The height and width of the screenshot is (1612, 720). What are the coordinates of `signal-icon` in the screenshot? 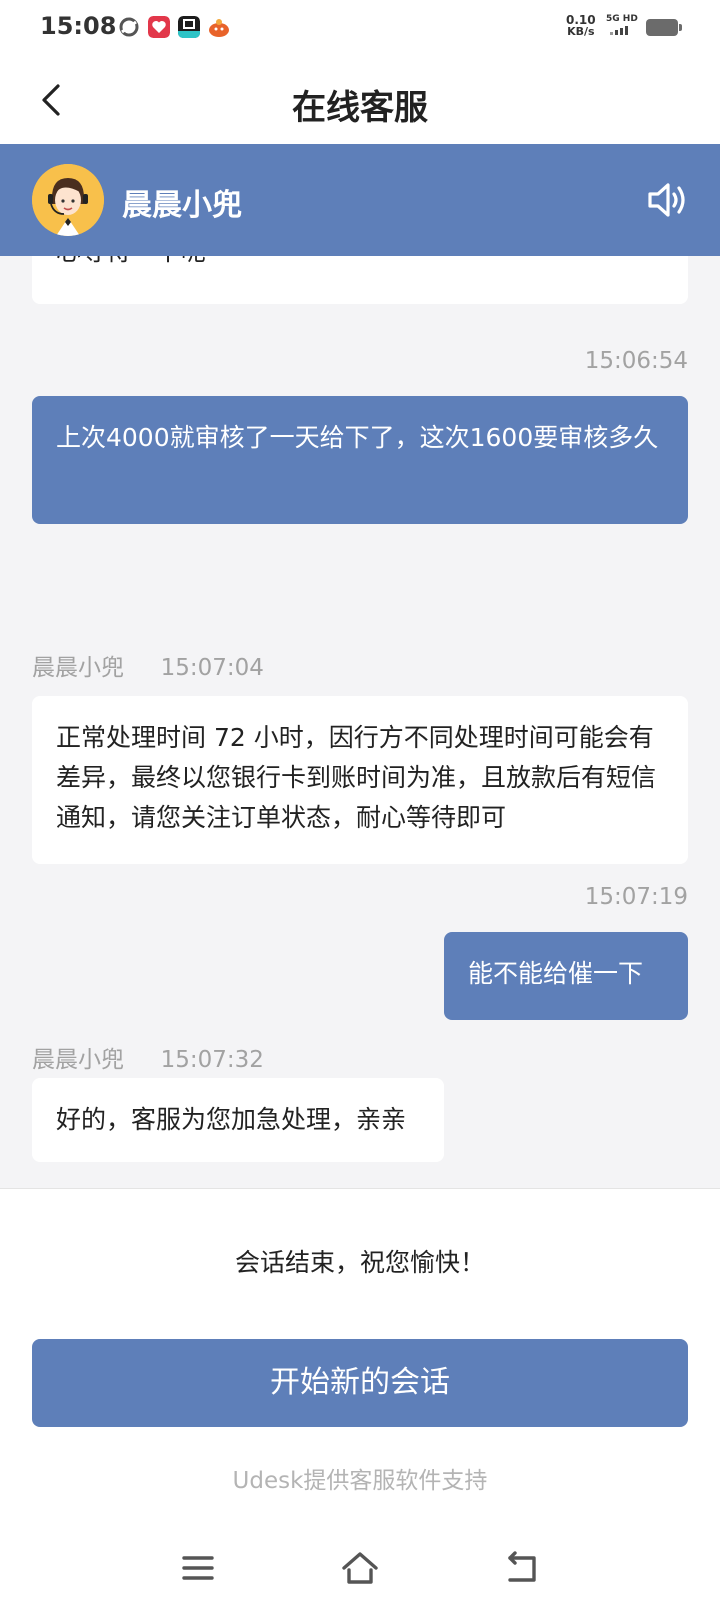 It's located at (619, 30).